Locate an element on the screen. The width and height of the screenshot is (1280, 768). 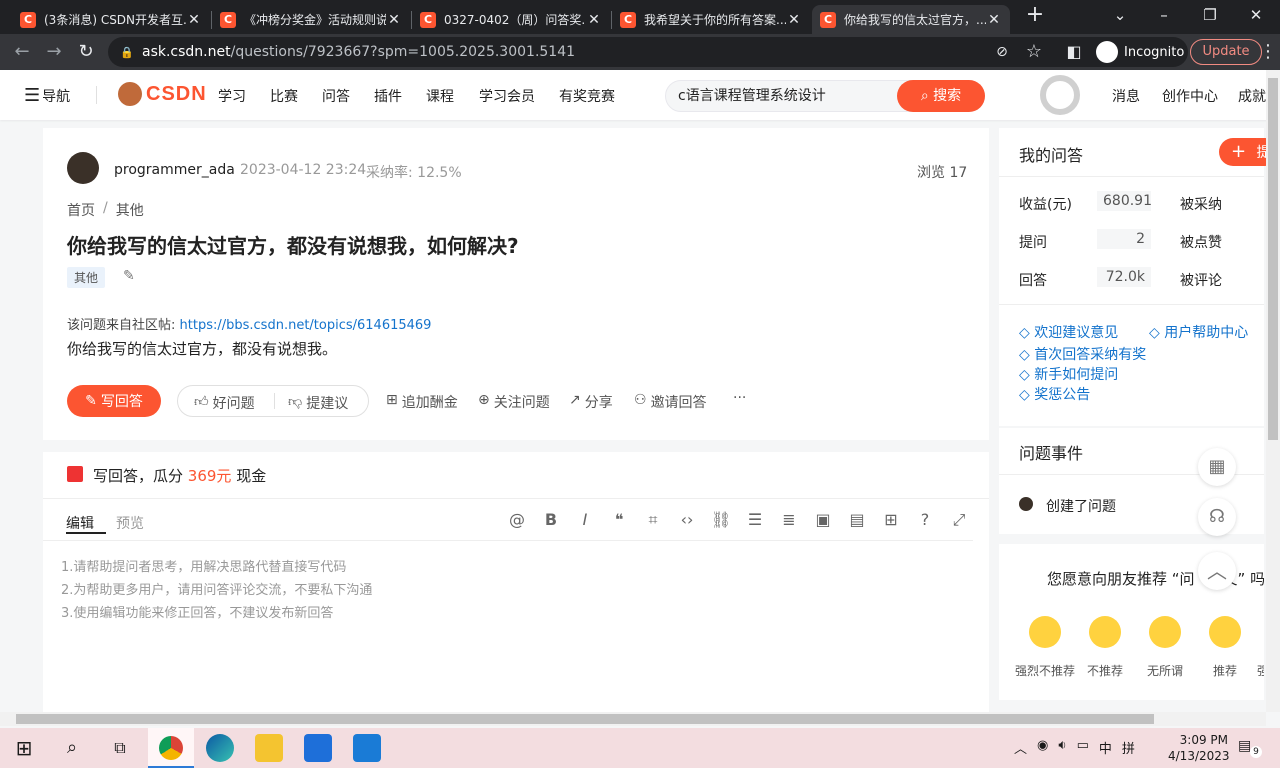
nav-item-learn: 学习 is located at coordinates (232, 96).